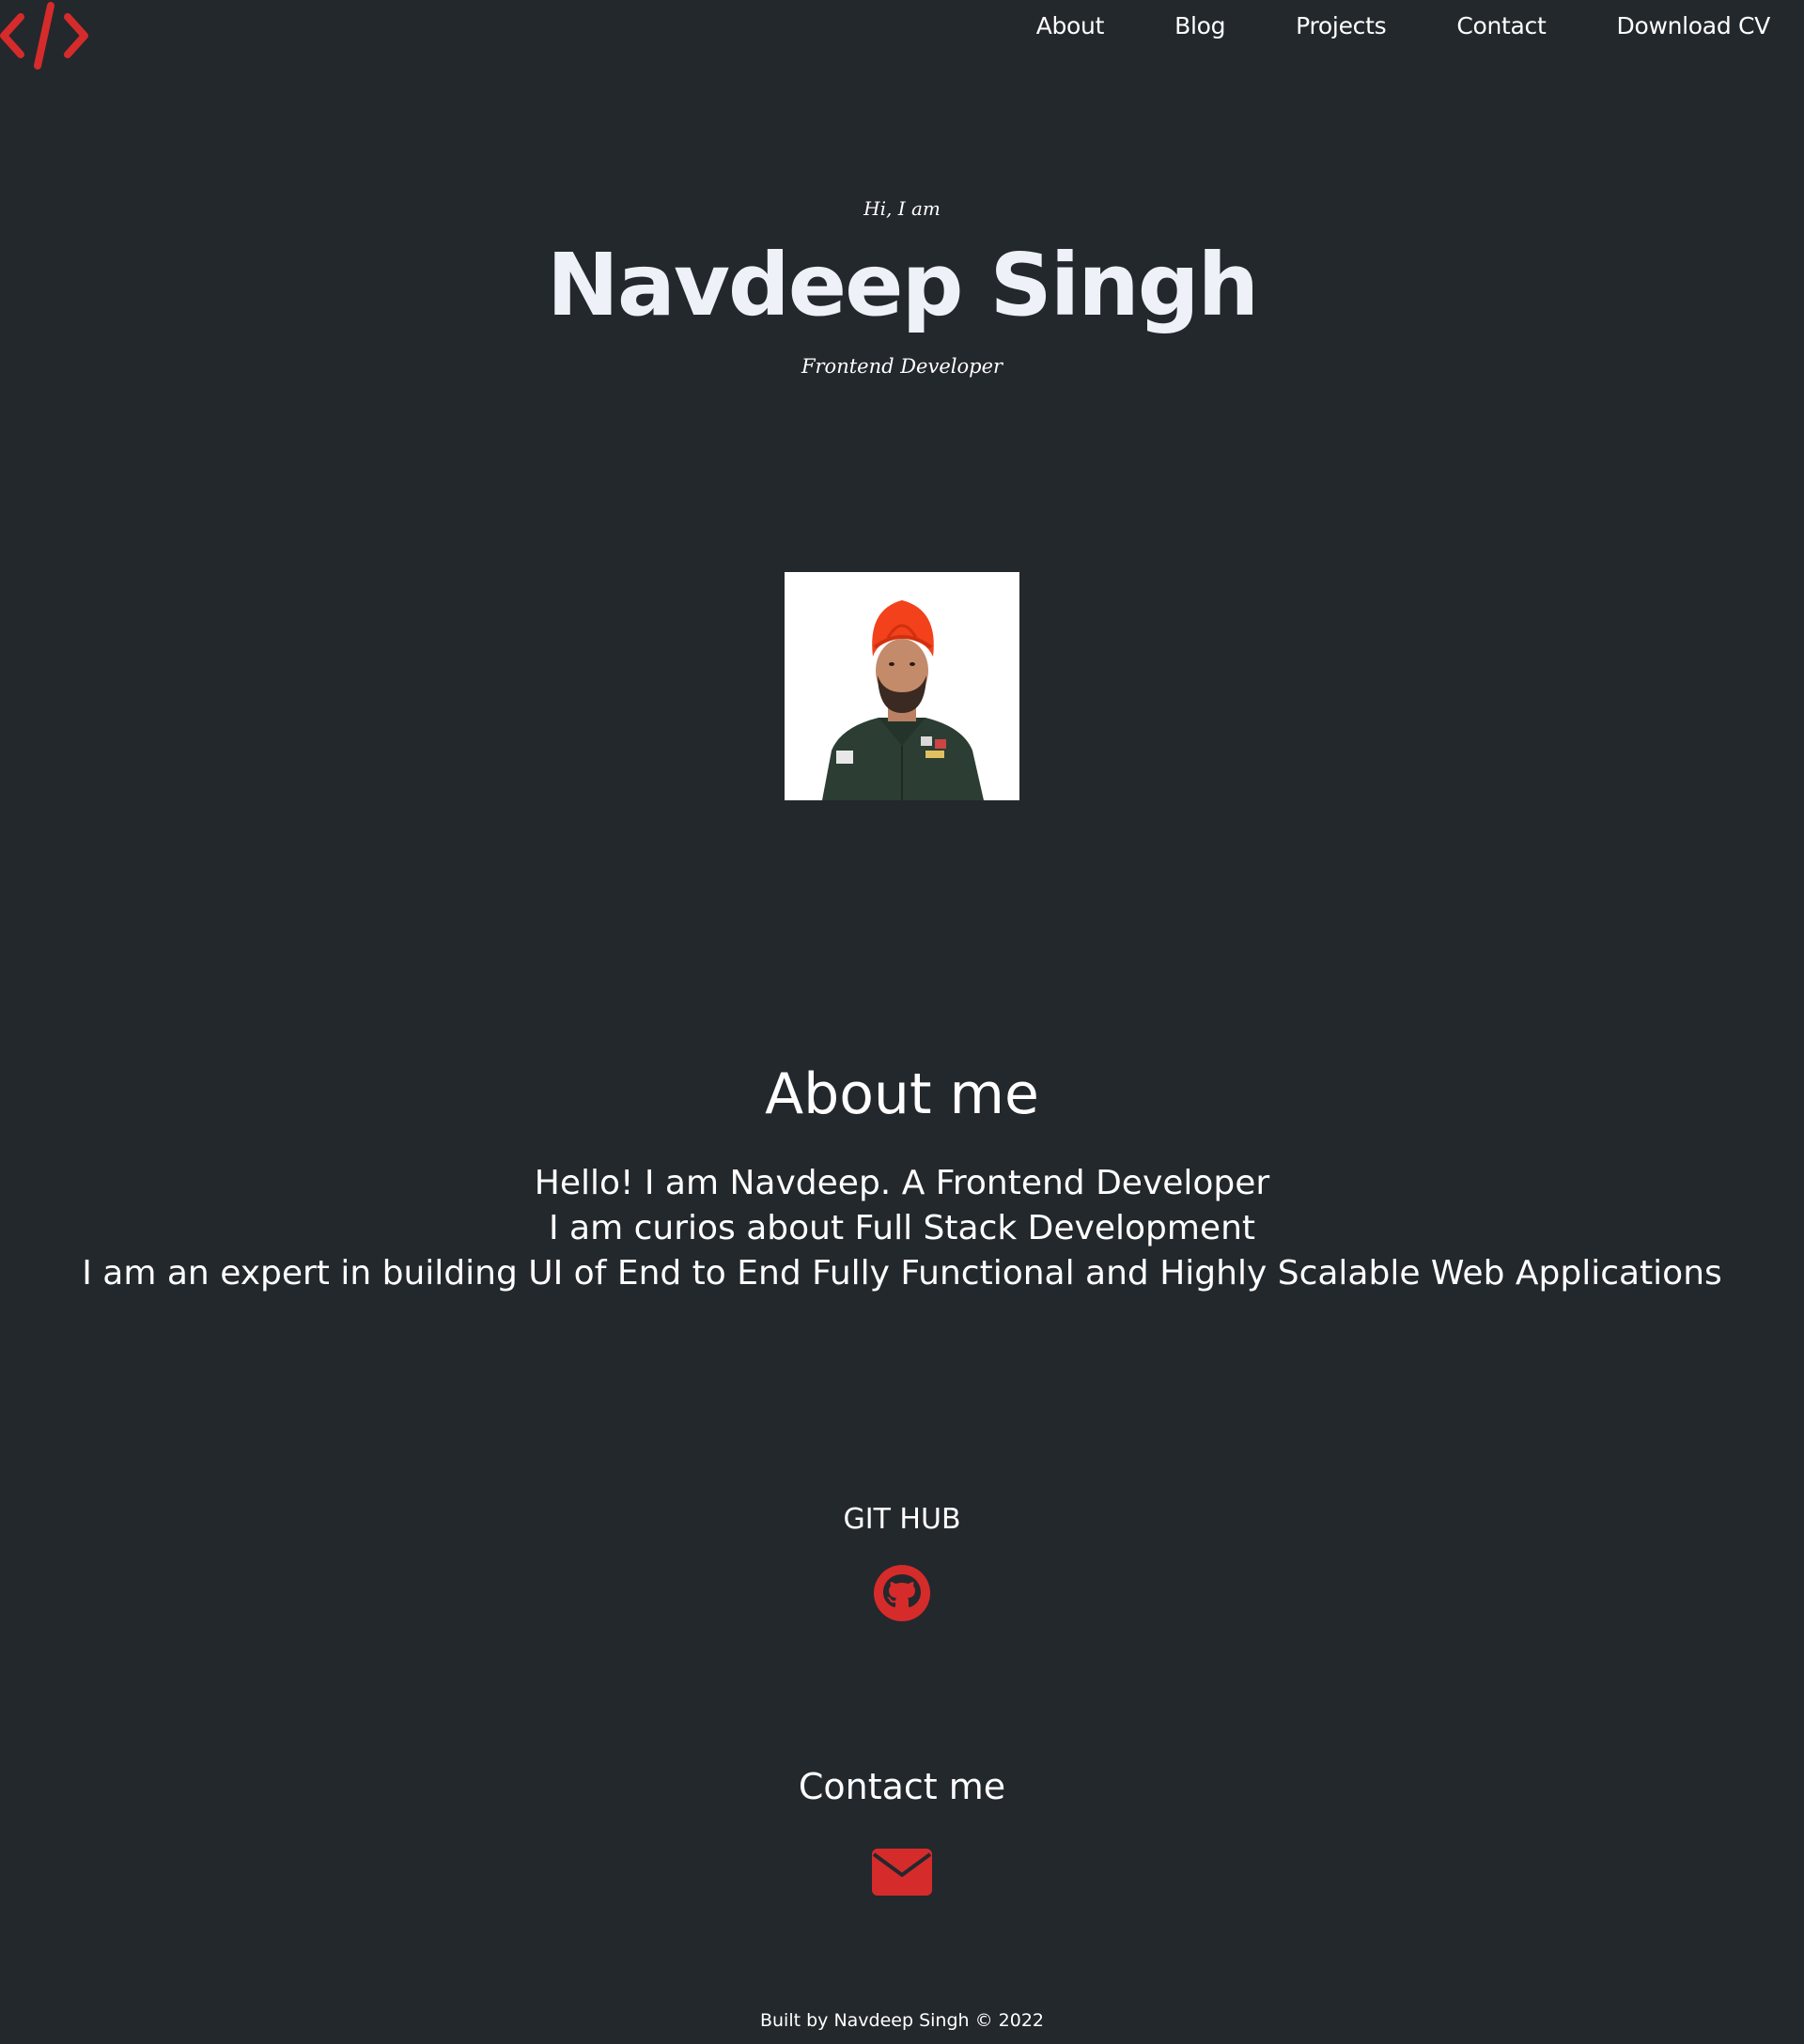  Describe the element at coordinates (902, 2020) in the screenshot. I see `footer-text: Built by Navdeep Singh © 2022` at that location.